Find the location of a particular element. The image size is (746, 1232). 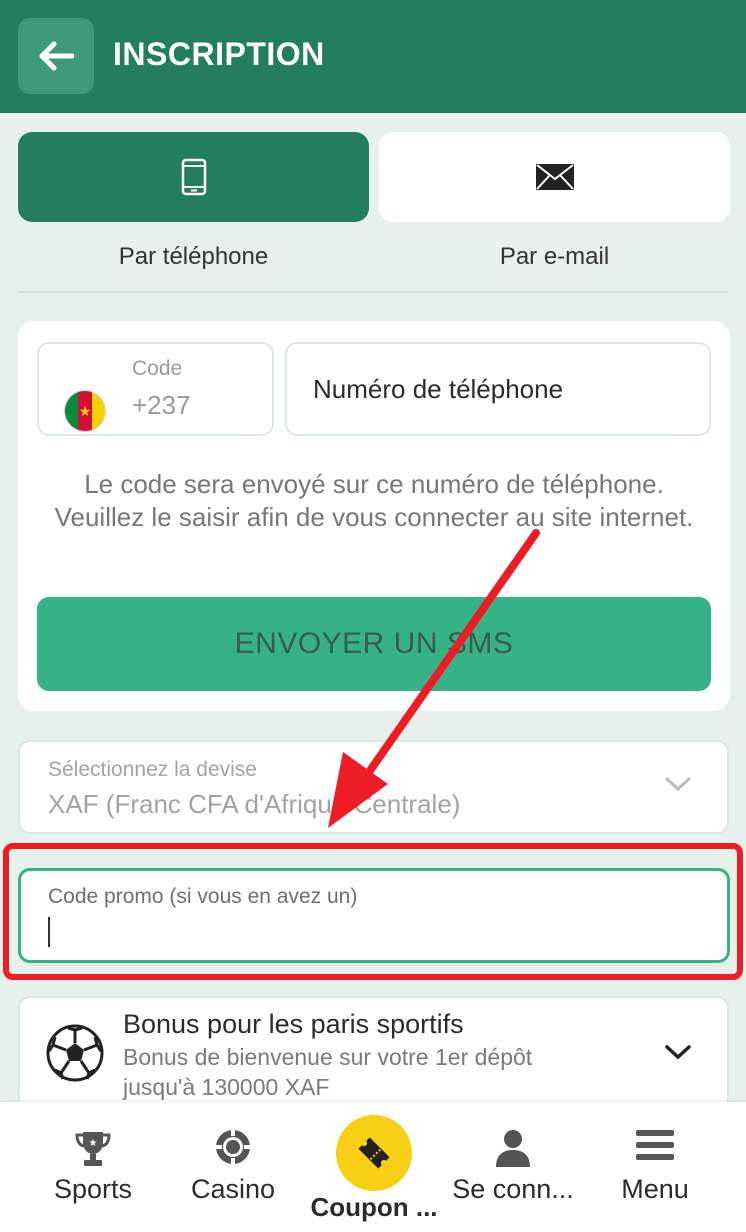

currency-value: XAF (Franc CFA d'Afrique Centrale) is located at coordinates (254, 804).